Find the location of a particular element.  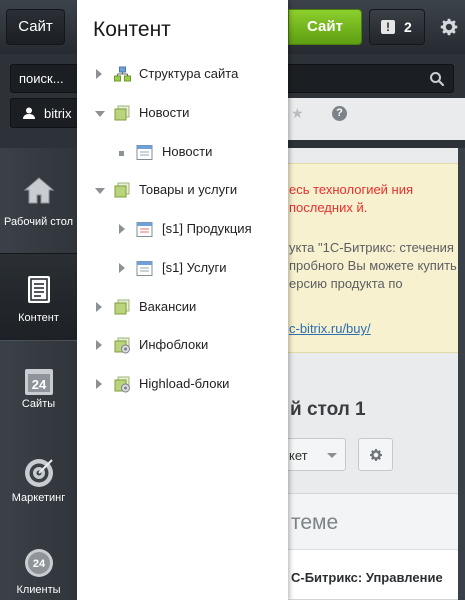

tree-item-label: Highload-блоки is located at coordinates (184, 383).